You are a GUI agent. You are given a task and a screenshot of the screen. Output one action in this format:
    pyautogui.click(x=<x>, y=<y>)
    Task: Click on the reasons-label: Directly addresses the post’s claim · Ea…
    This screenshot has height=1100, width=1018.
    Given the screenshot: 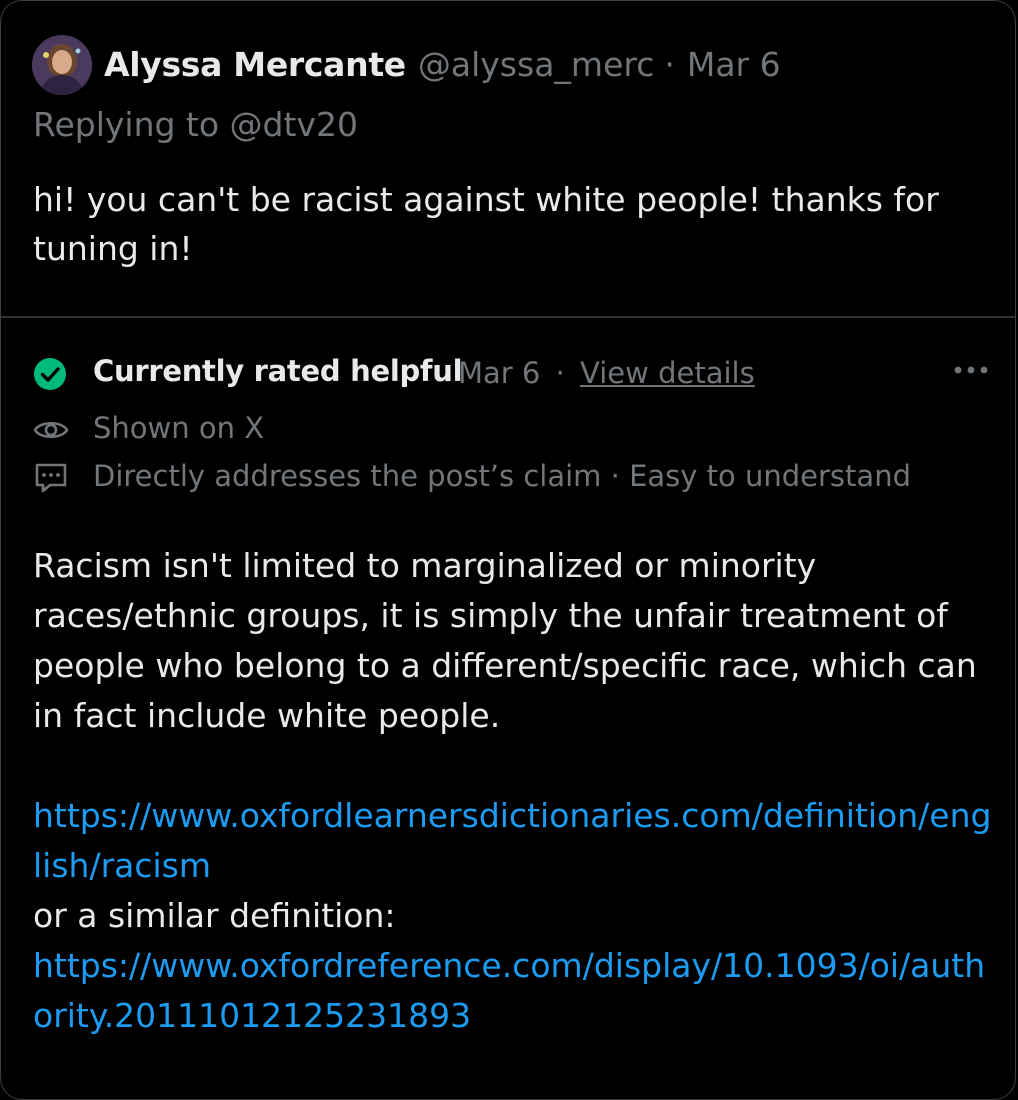 What is the action you would take?
    pyautogui.click(x=502, y=476)
    